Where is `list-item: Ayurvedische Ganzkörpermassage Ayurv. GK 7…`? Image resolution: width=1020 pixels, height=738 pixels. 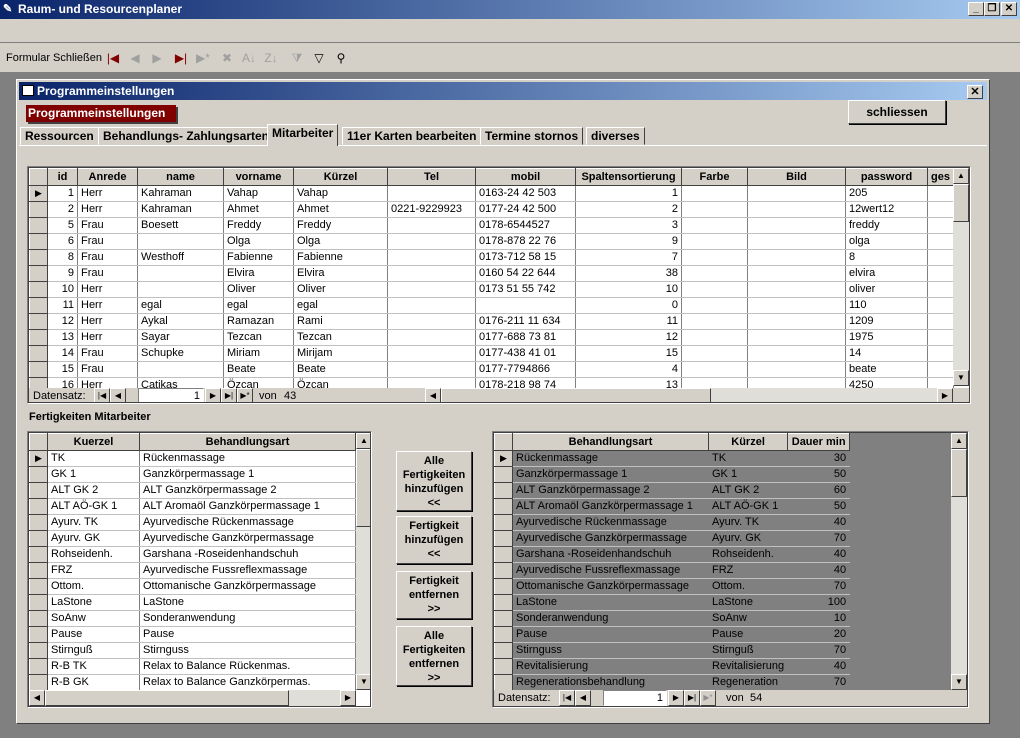
list-item: Ayurvedische Ganzkörpermassage Ayurv. GK 7… is located at coordinates (672, 538).